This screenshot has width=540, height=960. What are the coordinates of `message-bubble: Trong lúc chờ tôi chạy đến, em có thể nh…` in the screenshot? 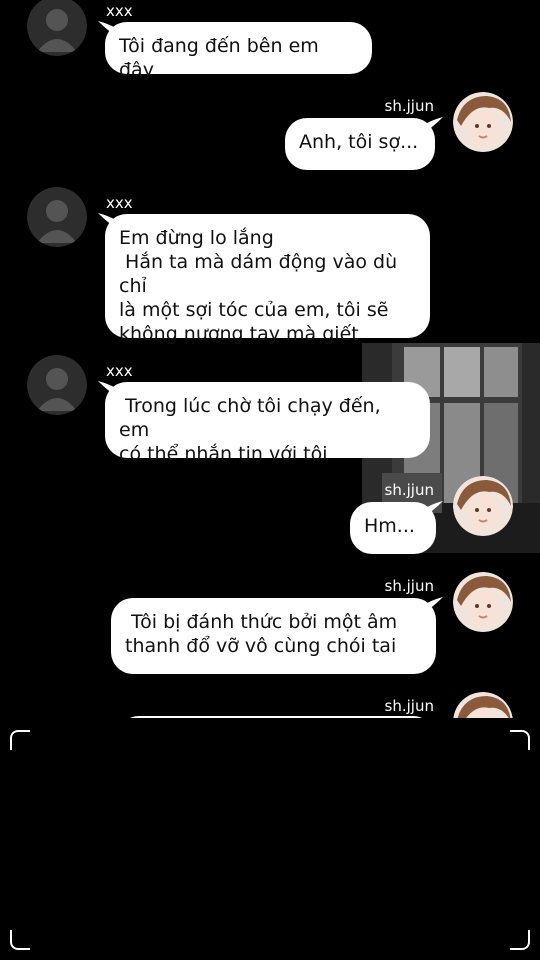 It's located at (267, 423).